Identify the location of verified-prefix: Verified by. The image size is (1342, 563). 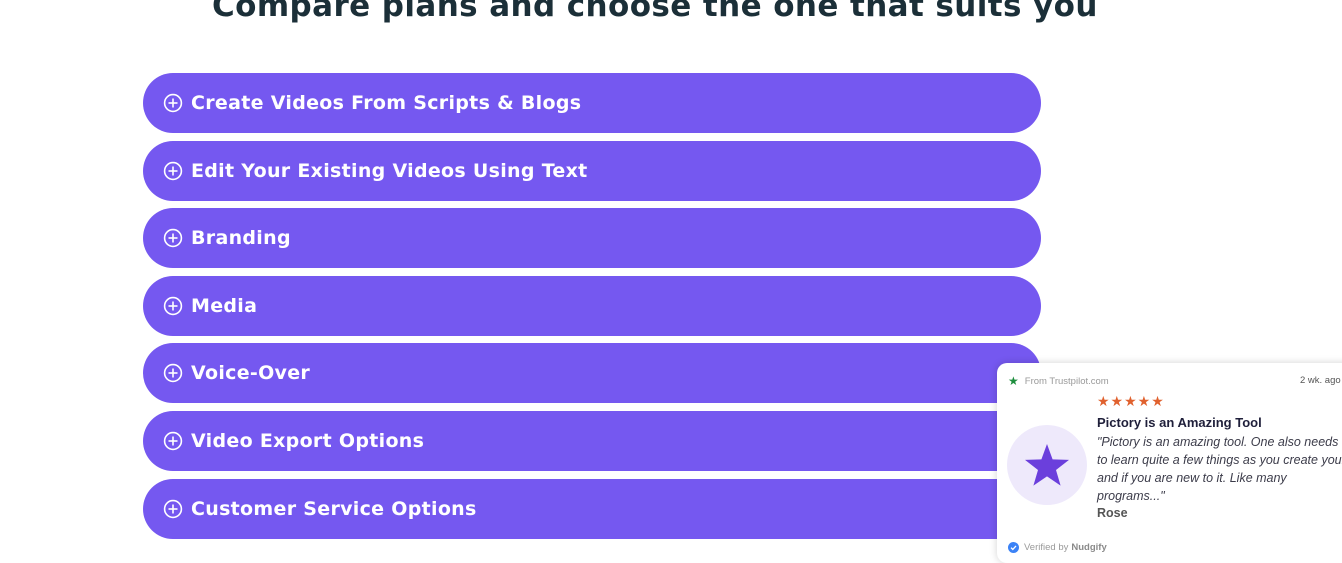
(1046, 547).